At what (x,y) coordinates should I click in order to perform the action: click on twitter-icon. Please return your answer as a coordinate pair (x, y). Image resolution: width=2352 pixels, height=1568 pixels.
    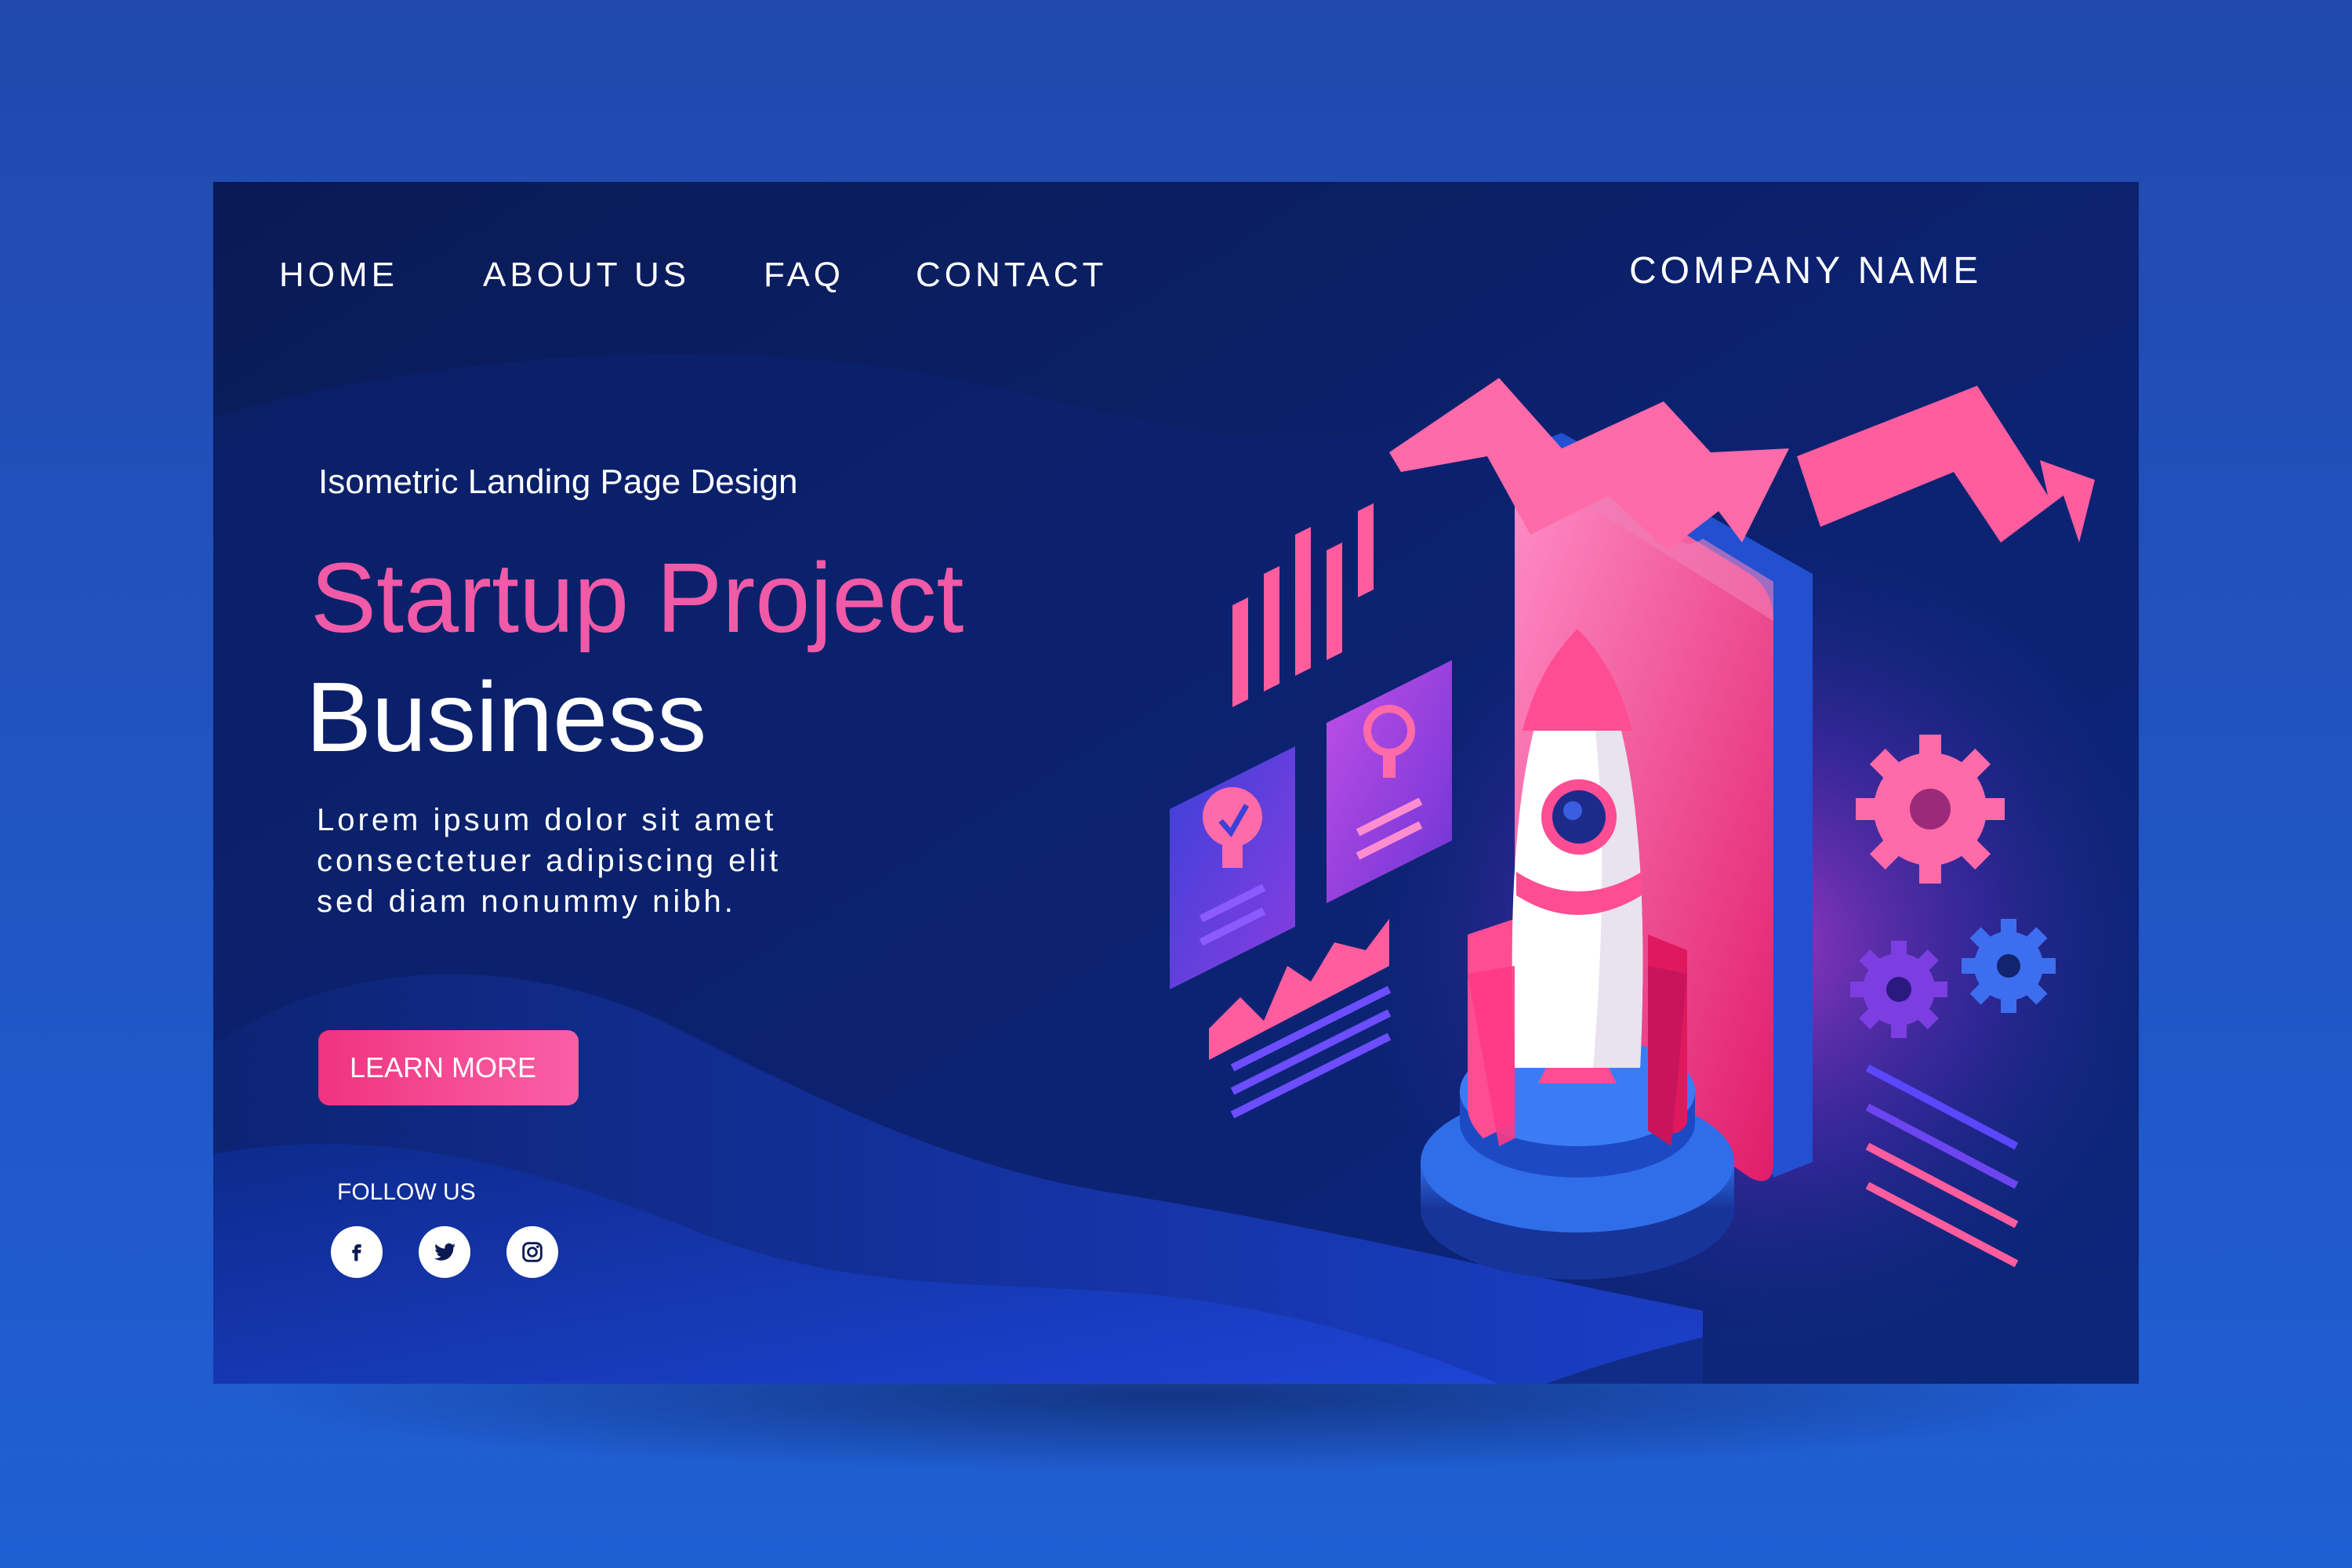
    Looking at the image, I should click on (444, 1252).